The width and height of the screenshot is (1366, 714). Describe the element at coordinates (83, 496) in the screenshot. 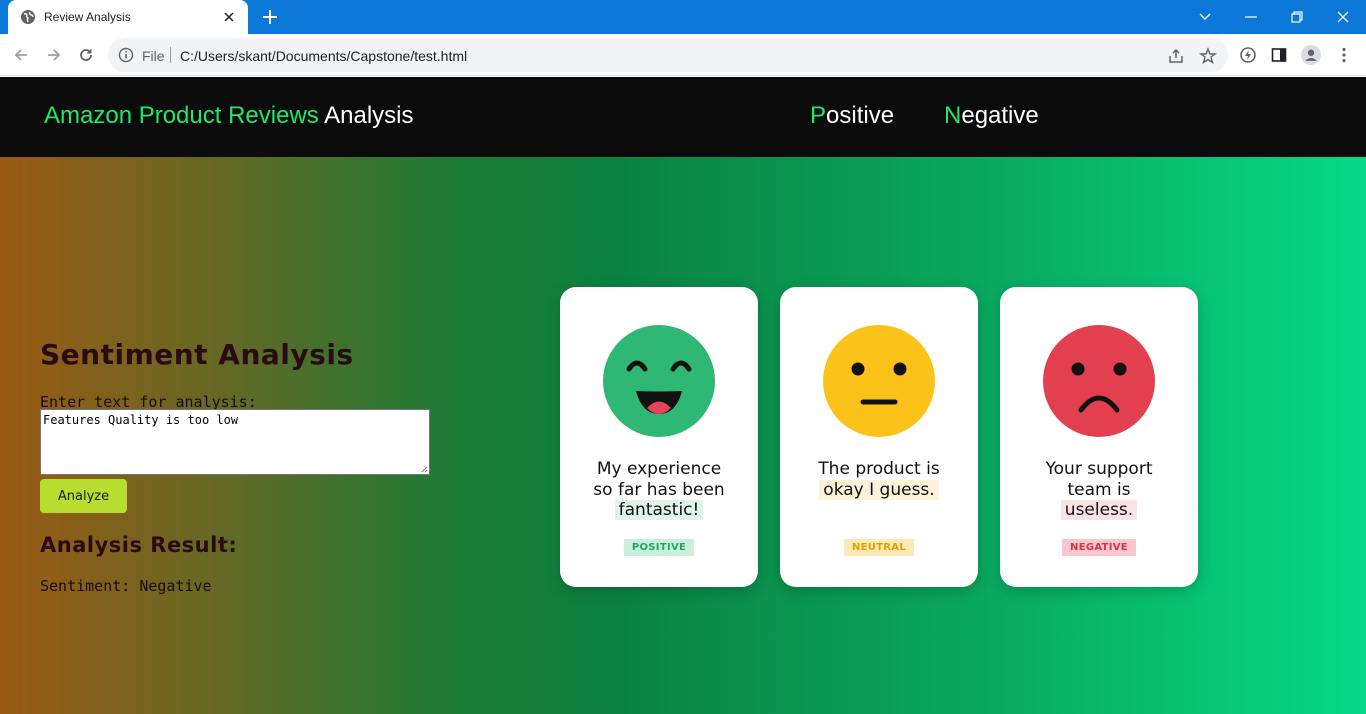

I see `analyze-button: Analyze` at that location.